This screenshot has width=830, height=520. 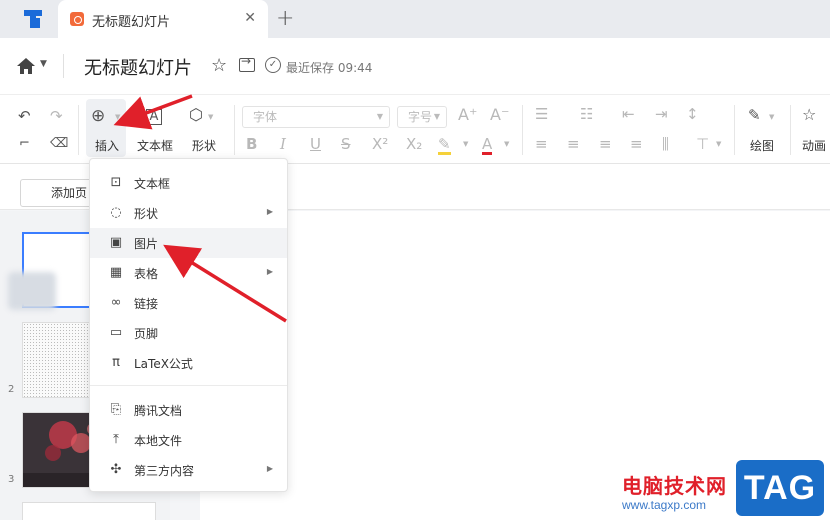 I want to click on menu-item-third-party: ✣ 第三方内容 ▶, so click(x=188, y=470).